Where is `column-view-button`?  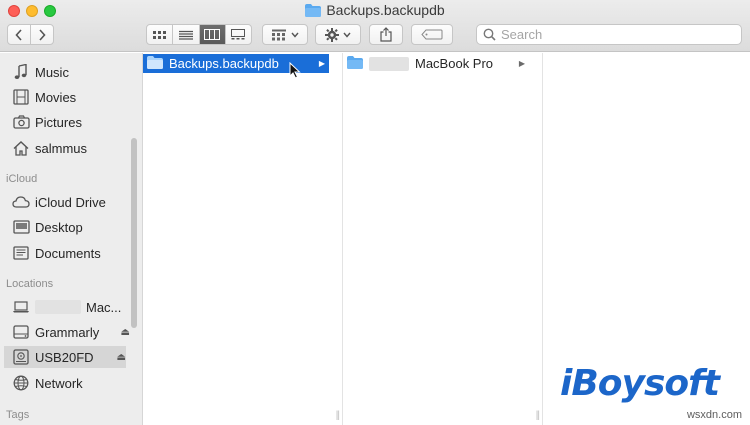
column-view-button is located at coordinates (212, 34).